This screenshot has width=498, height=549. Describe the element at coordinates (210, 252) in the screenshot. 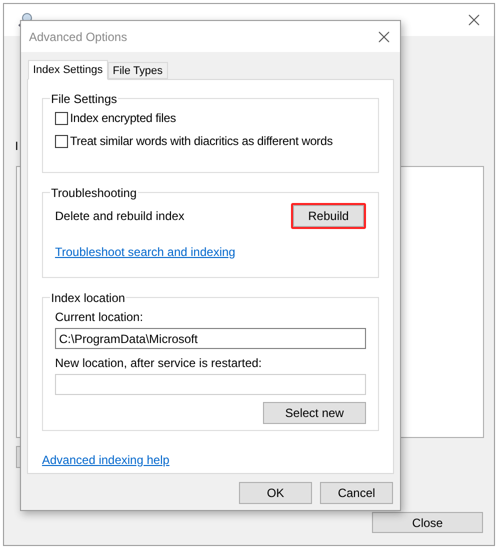

I see `link: Troubleshoot search and indexing` at that location.